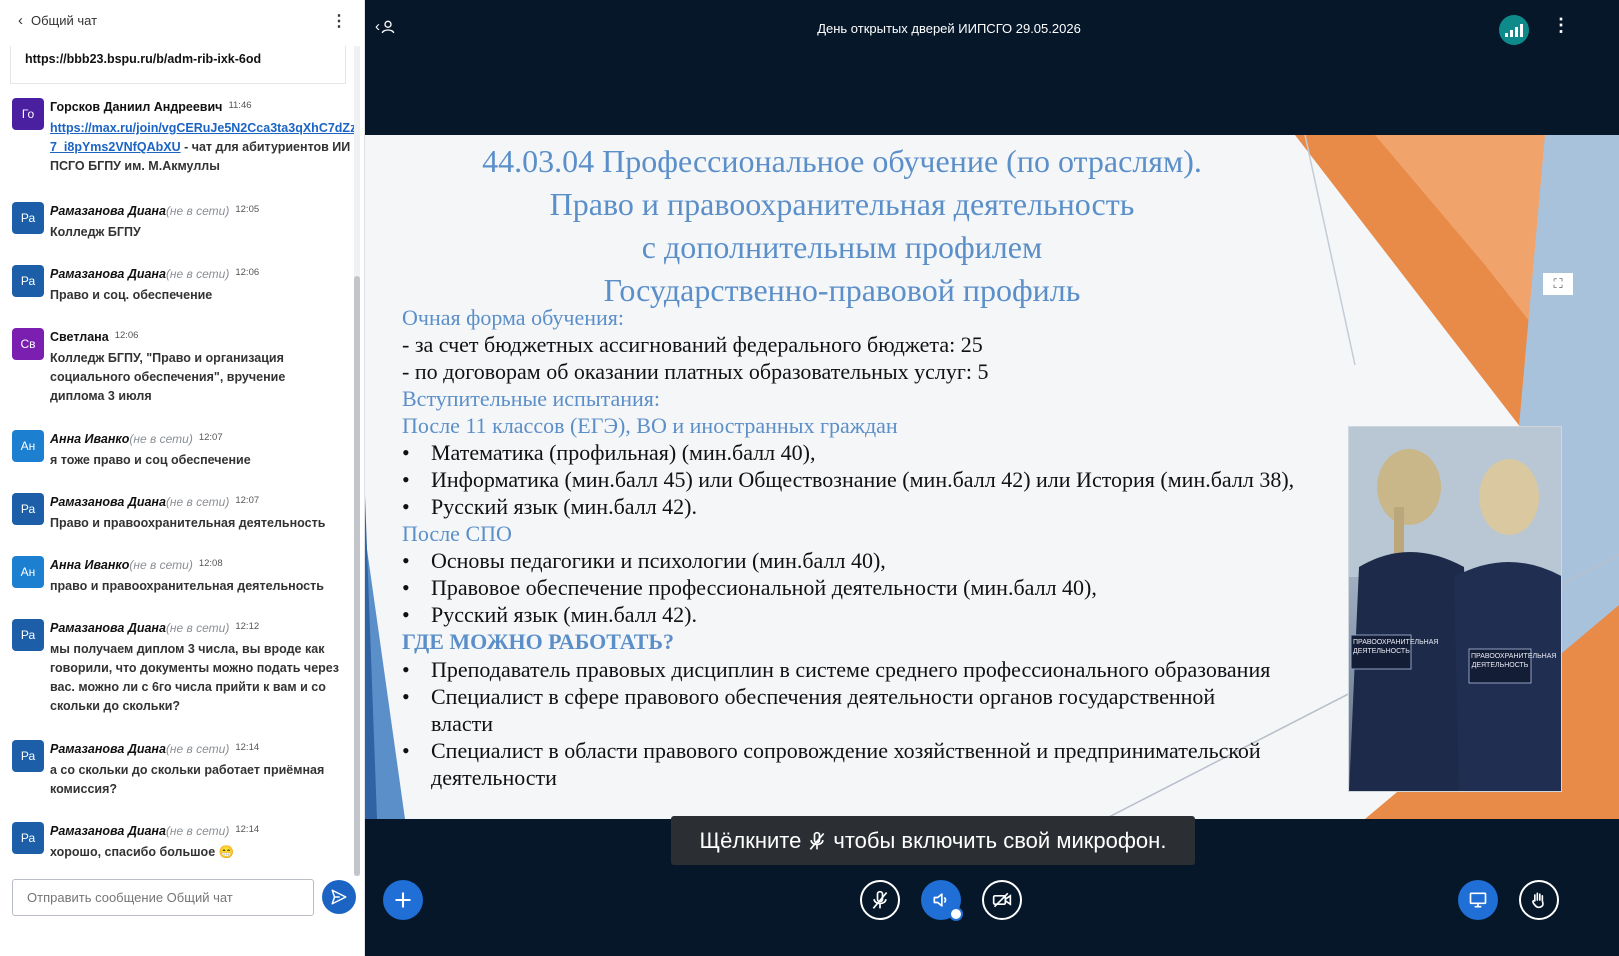 The width and height of the screenshot is (1619, 956). What do you see at coordinates (862, 452) in the screenshot?
I see `slide-bullet: Математика (профильная) (мин.балл 40),` at bounding box center [862, 452].